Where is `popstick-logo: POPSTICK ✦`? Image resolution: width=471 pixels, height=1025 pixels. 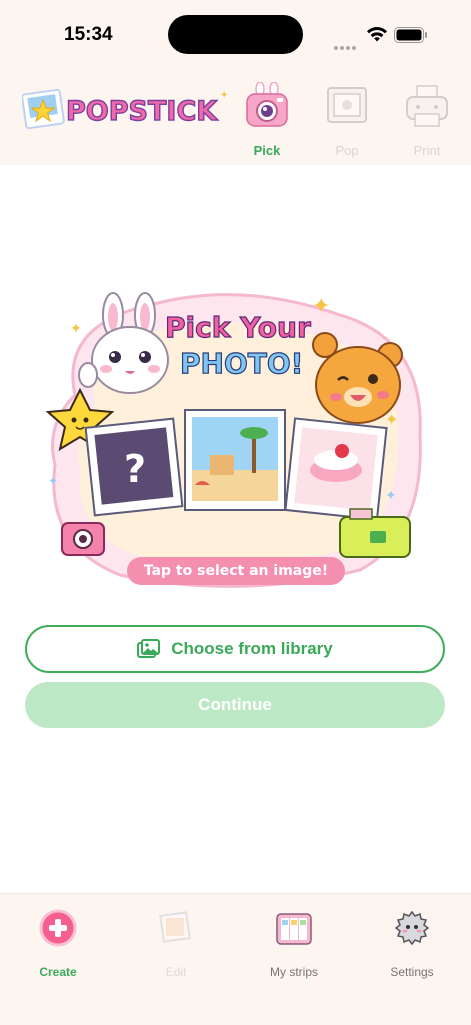 popstick-logo: POPSTICK ✦ is located at coordinates (125, 109).